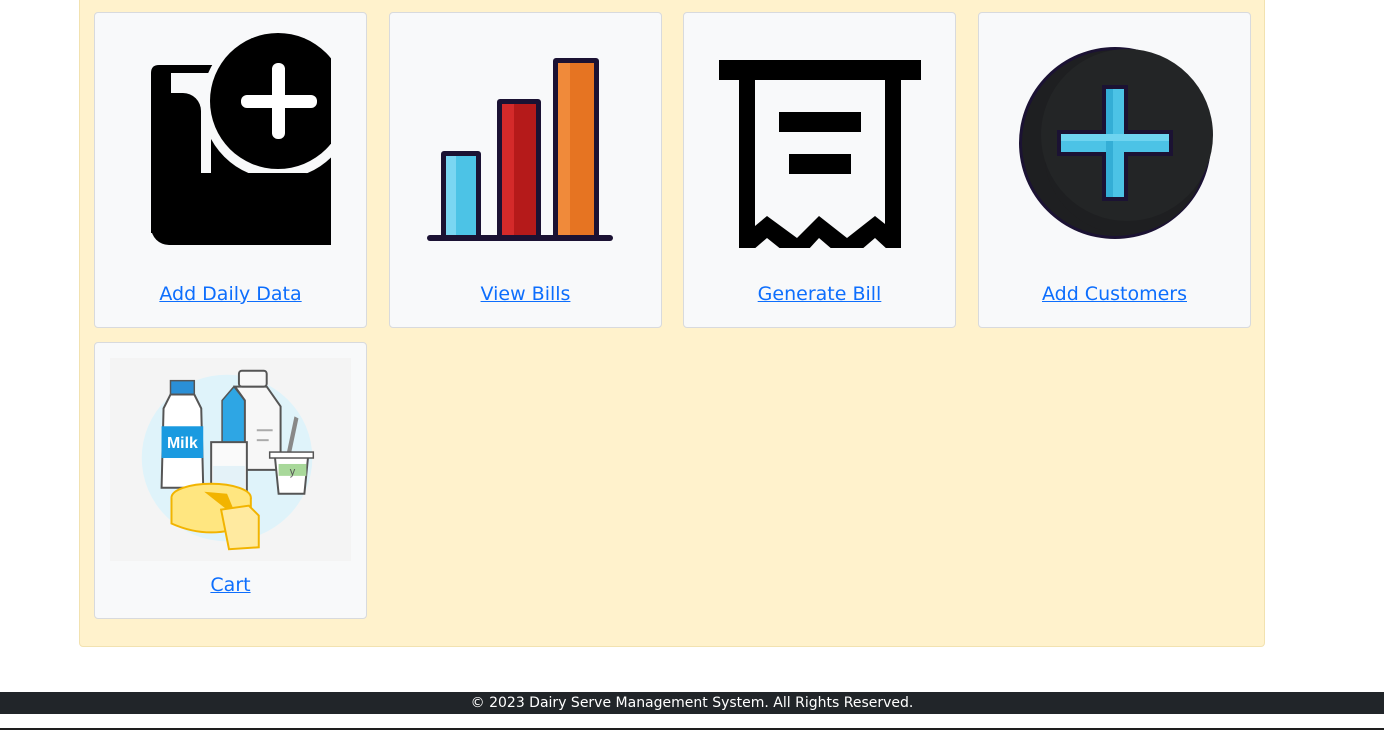  I want to click on plus-circle-icon, so click(1114, 143).